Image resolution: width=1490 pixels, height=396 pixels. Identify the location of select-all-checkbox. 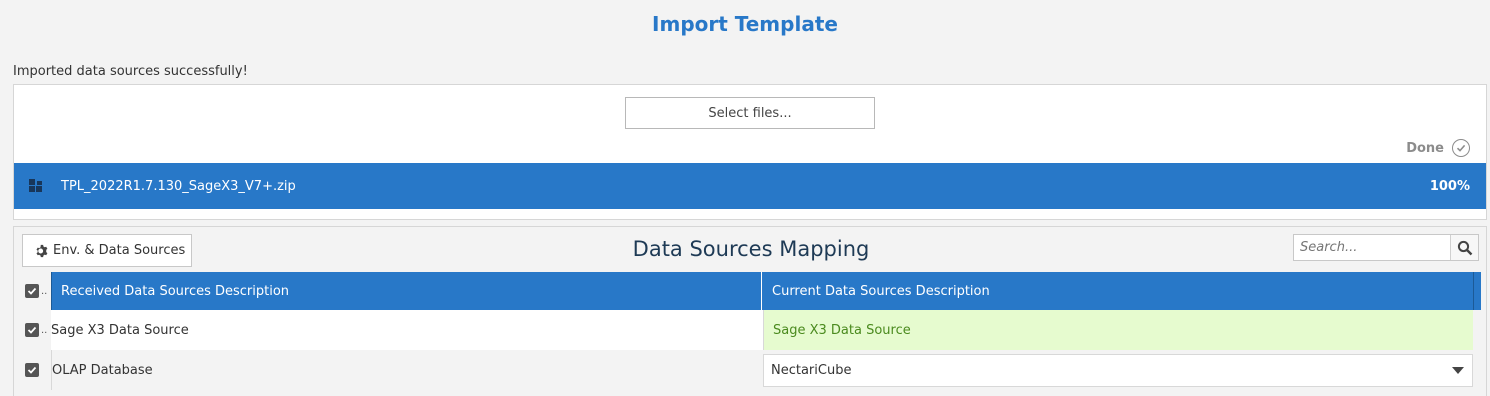
(32, 291).